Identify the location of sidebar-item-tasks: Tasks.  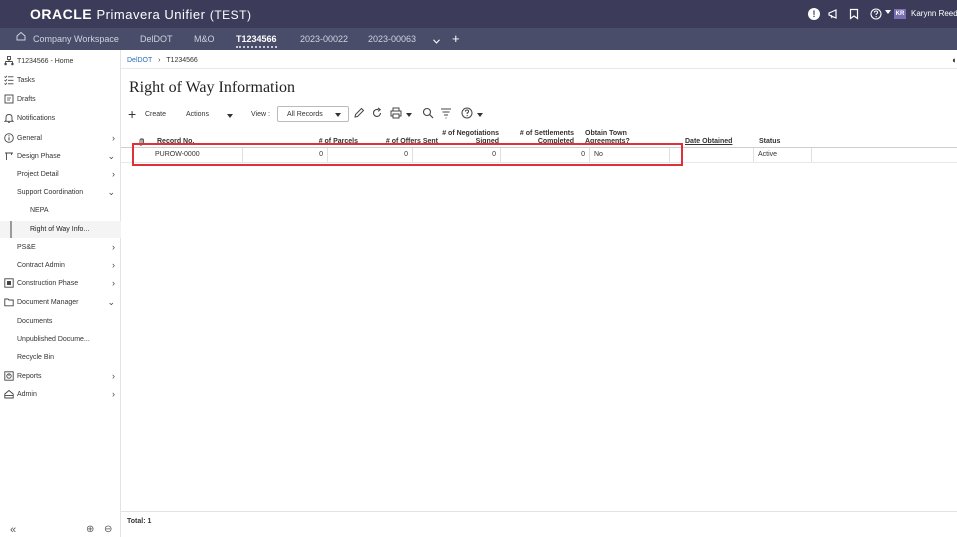
(60, 80).